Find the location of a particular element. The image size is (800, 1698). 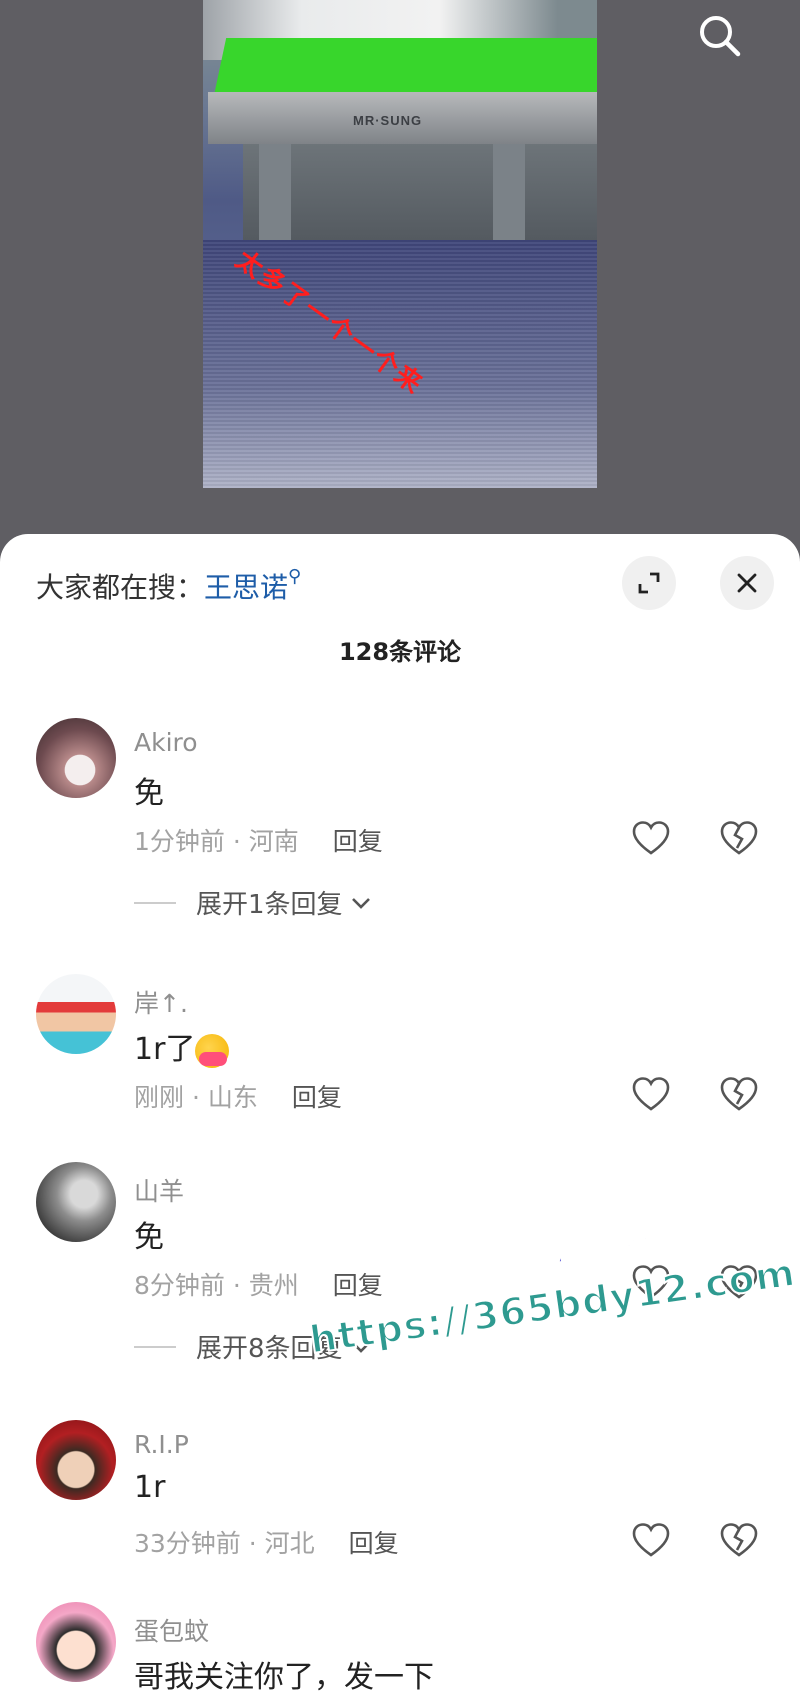

trending-search: 大家都在搜：王思诺⚲ is located at coordinates (168, 586).